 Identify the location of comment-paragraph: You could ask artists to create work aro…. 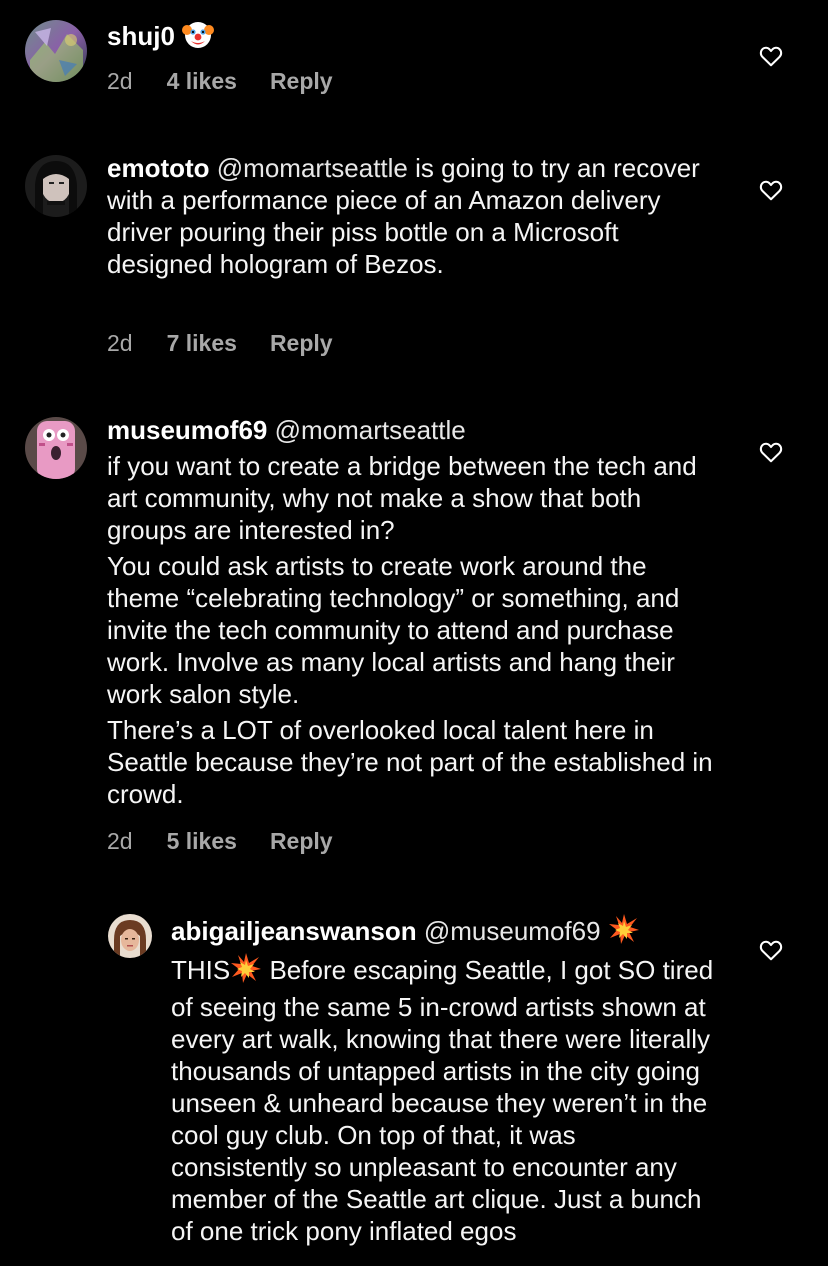
(393, 630).